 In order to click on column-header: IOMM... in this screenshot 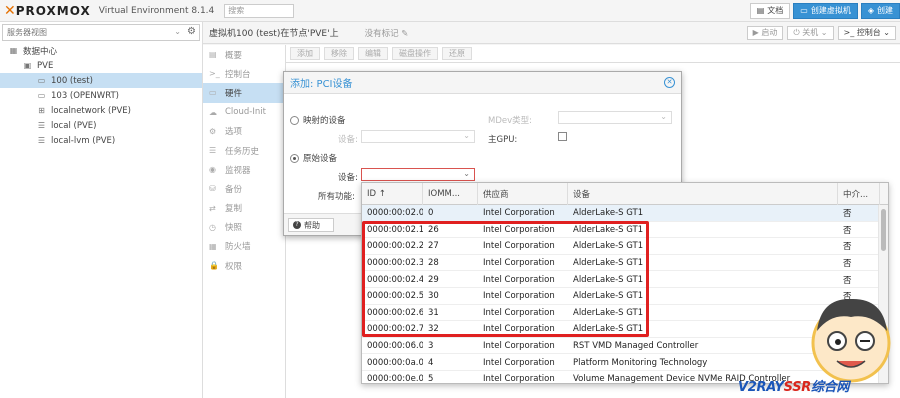, I will do `click(450, 194)`.